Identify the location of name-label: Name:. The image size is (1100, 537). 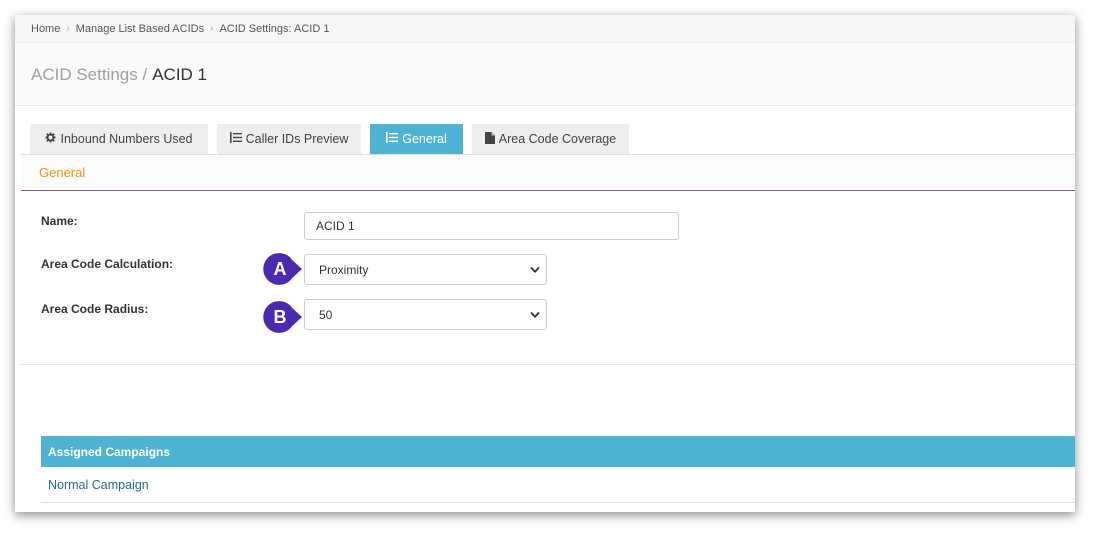
(59, 221).